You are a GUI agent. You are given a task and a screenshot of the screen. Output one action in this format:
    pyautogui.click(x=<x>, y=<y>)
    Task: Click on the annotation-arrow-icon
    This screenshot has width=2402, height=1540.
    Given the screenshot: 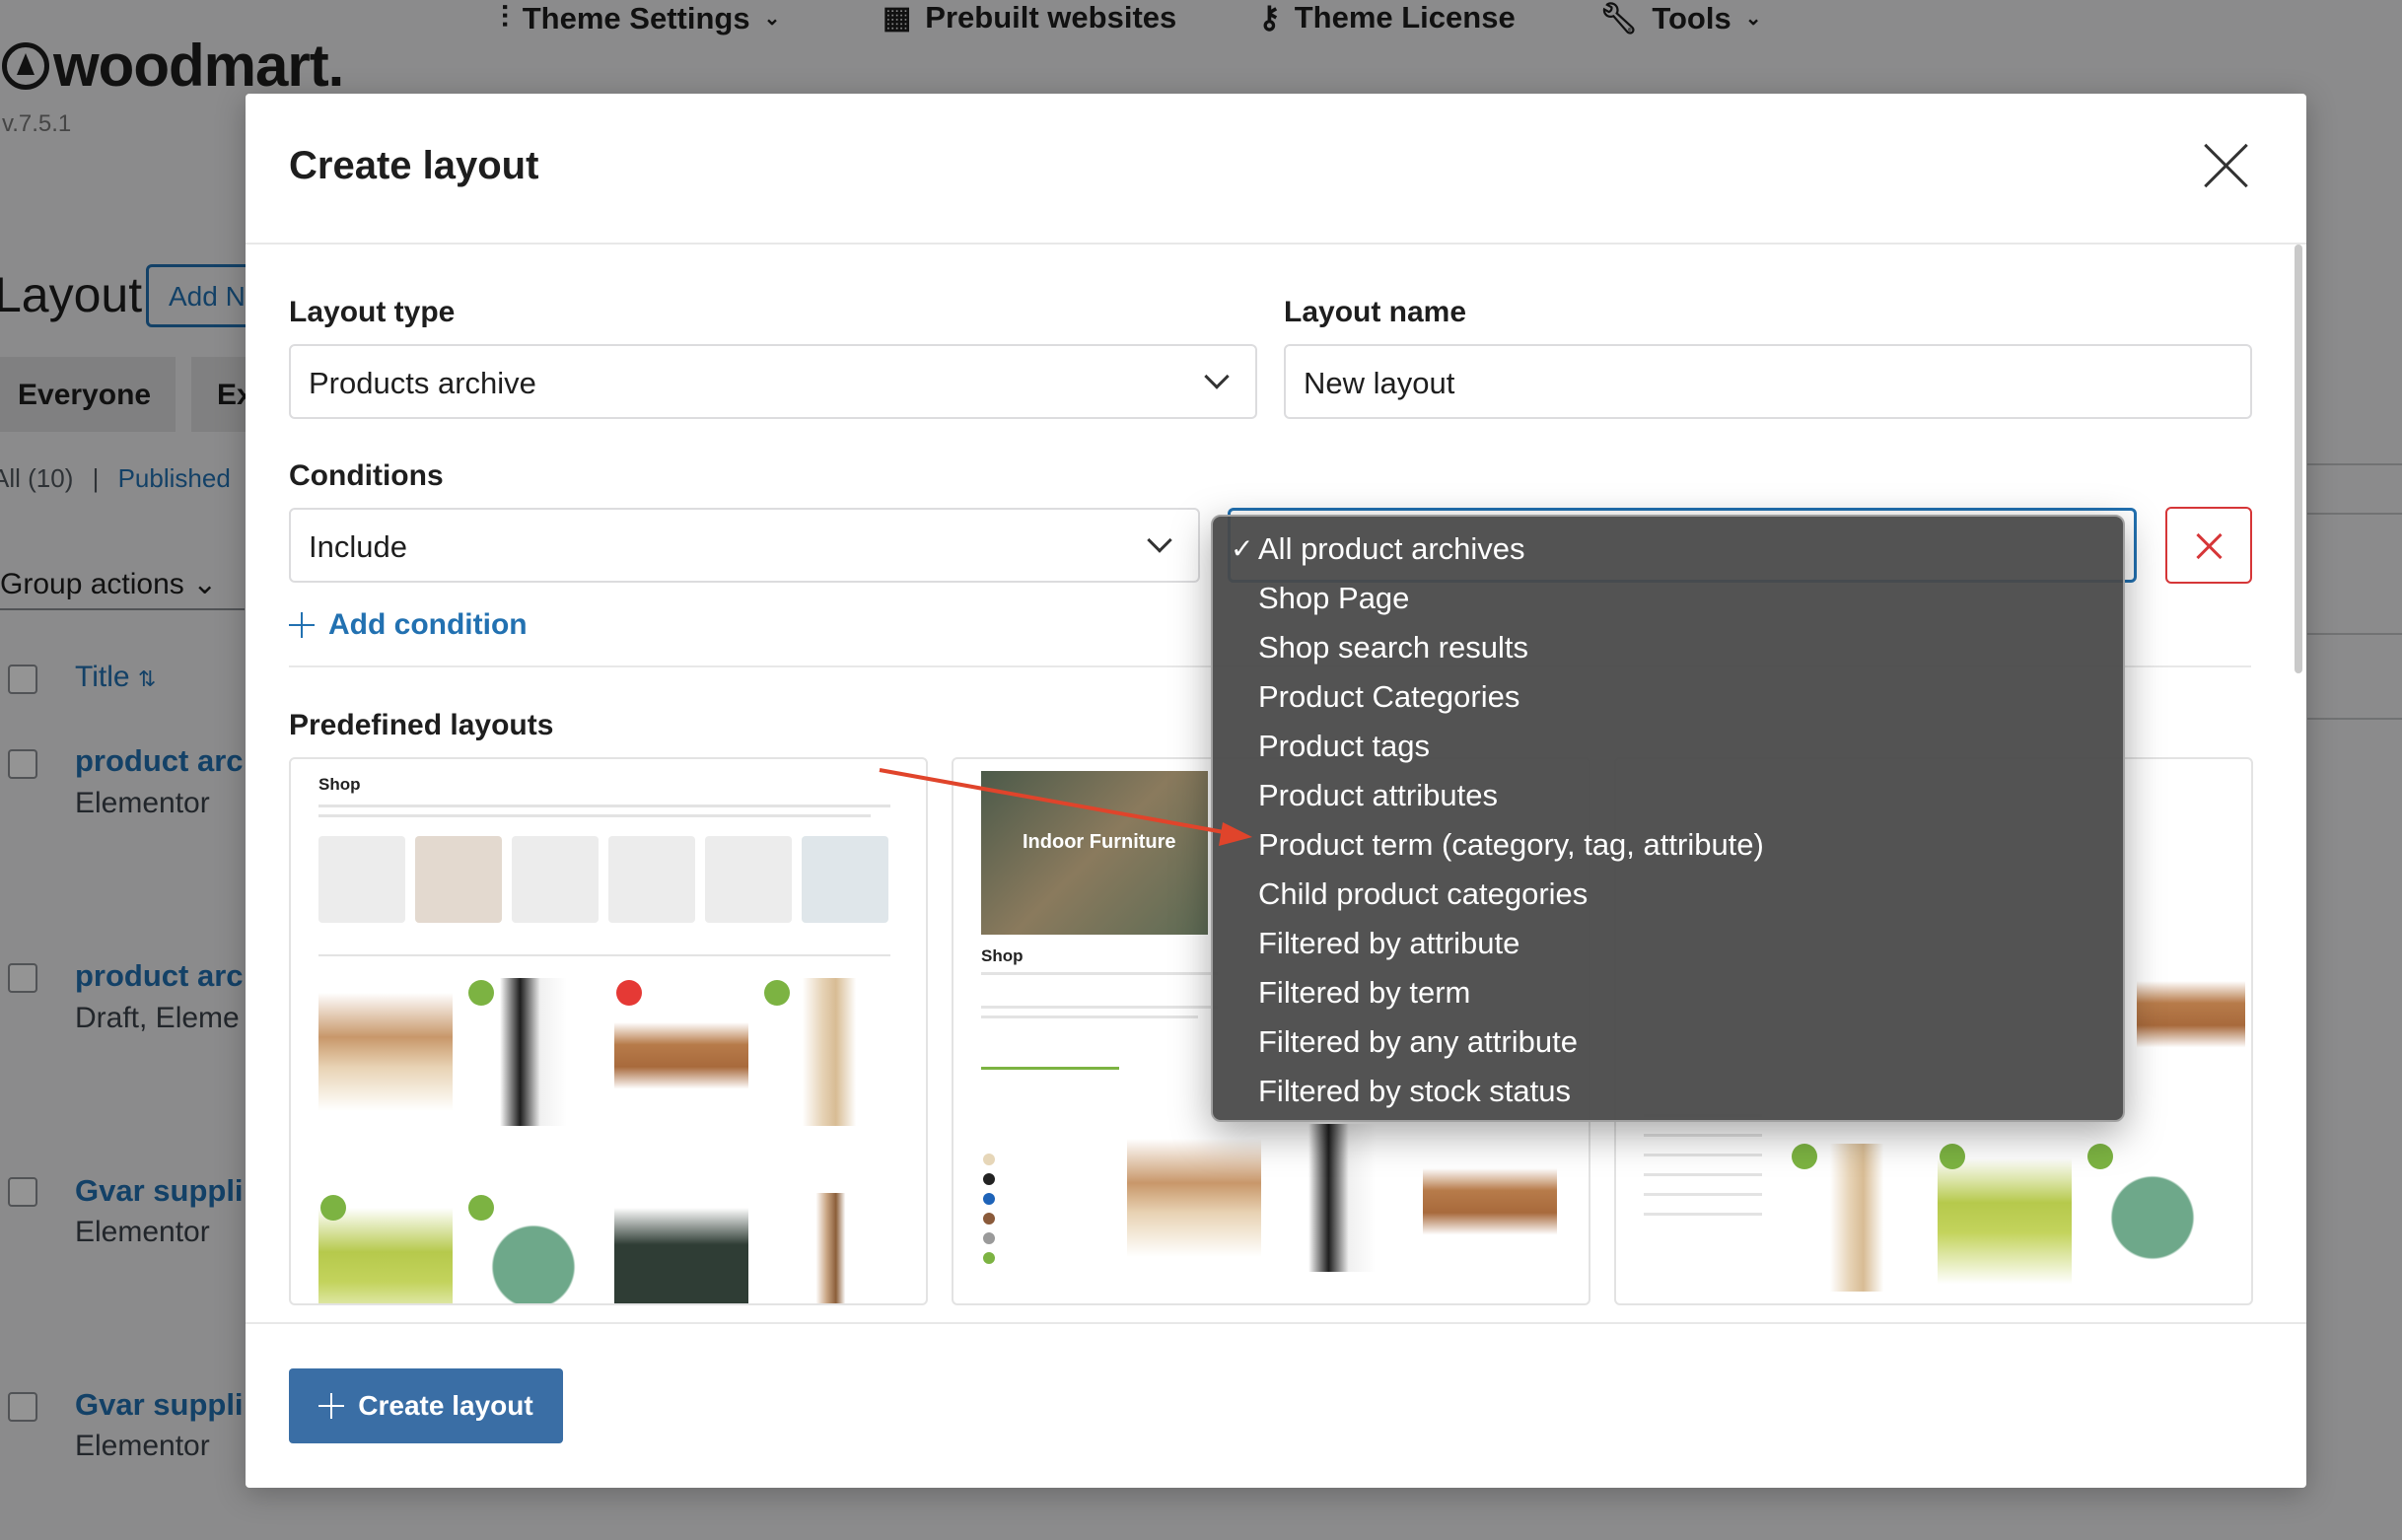 What is the action you would take?
    pyautogui.click(x=1065, y=807)
    